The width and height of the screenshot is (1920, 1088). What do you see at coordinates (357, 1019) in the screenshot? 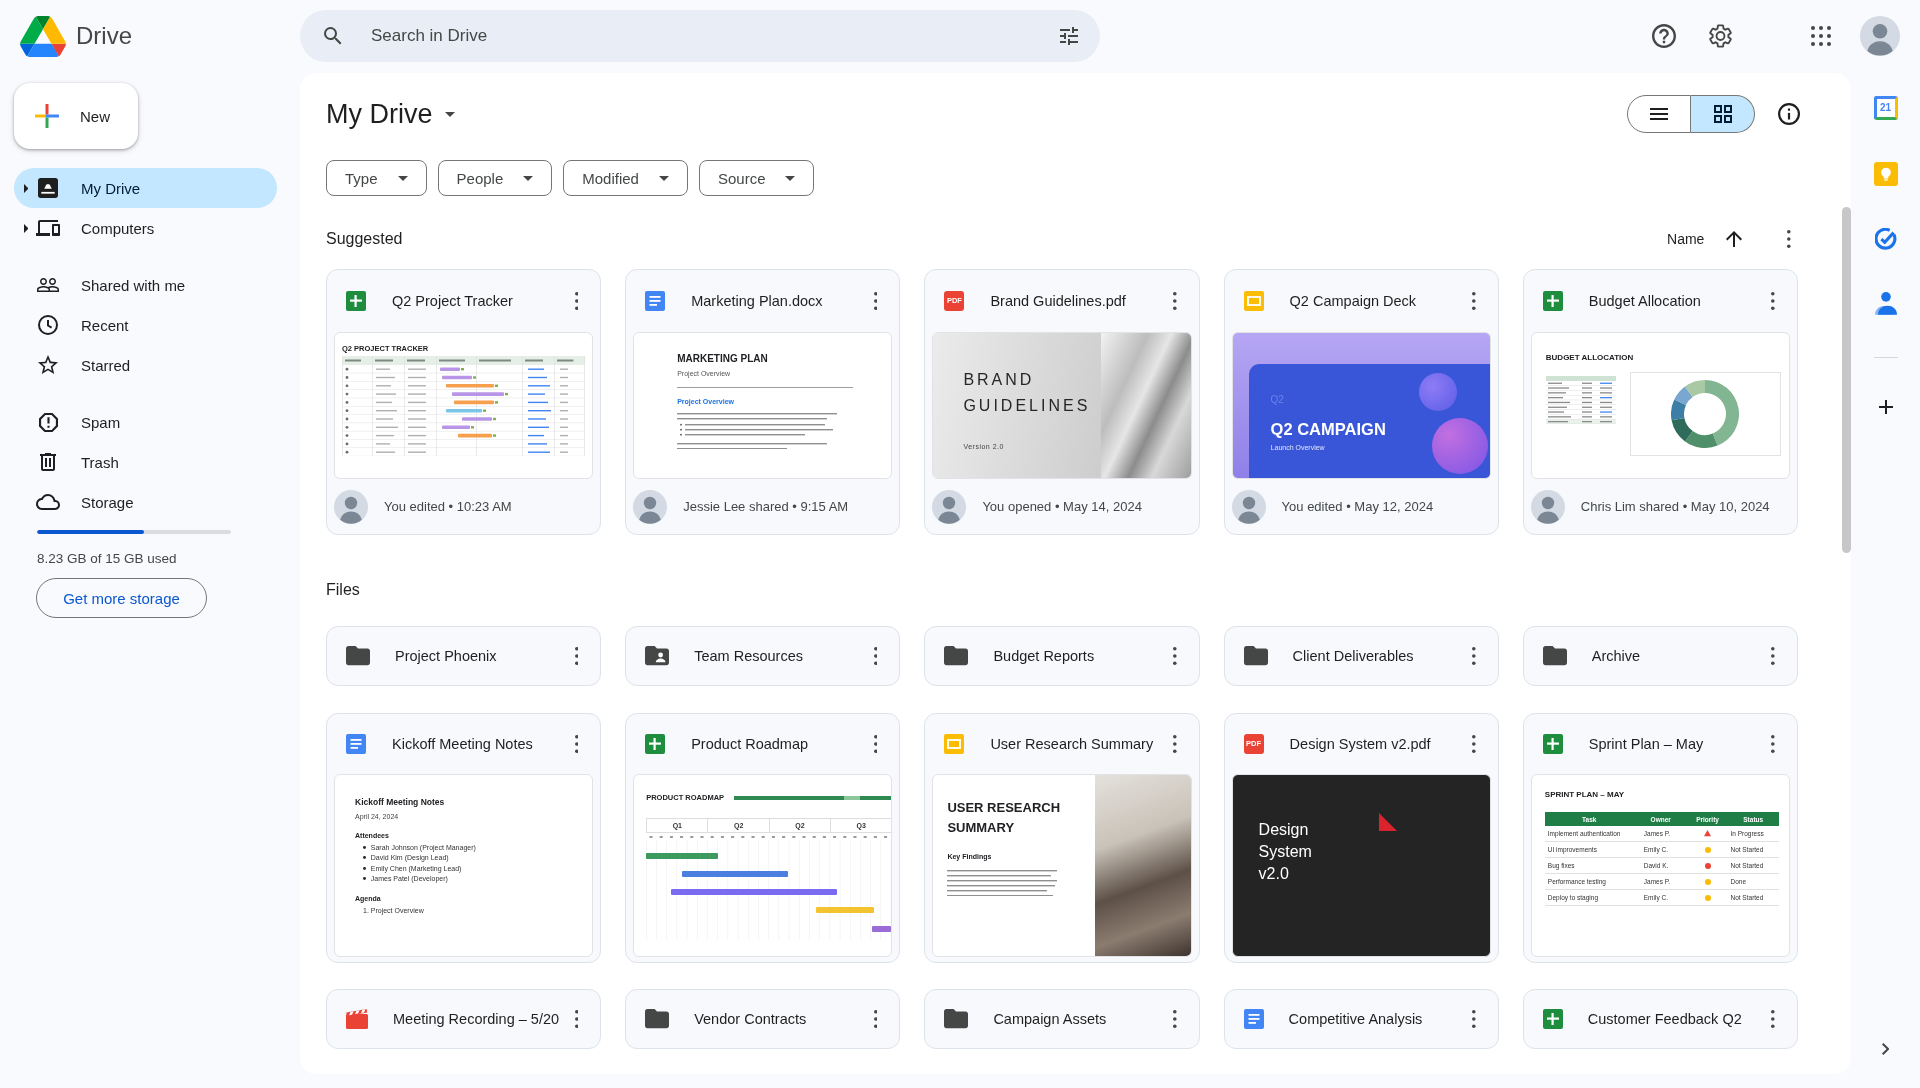
I see `clapperboard-icon` at bounding box center [357, 1019].